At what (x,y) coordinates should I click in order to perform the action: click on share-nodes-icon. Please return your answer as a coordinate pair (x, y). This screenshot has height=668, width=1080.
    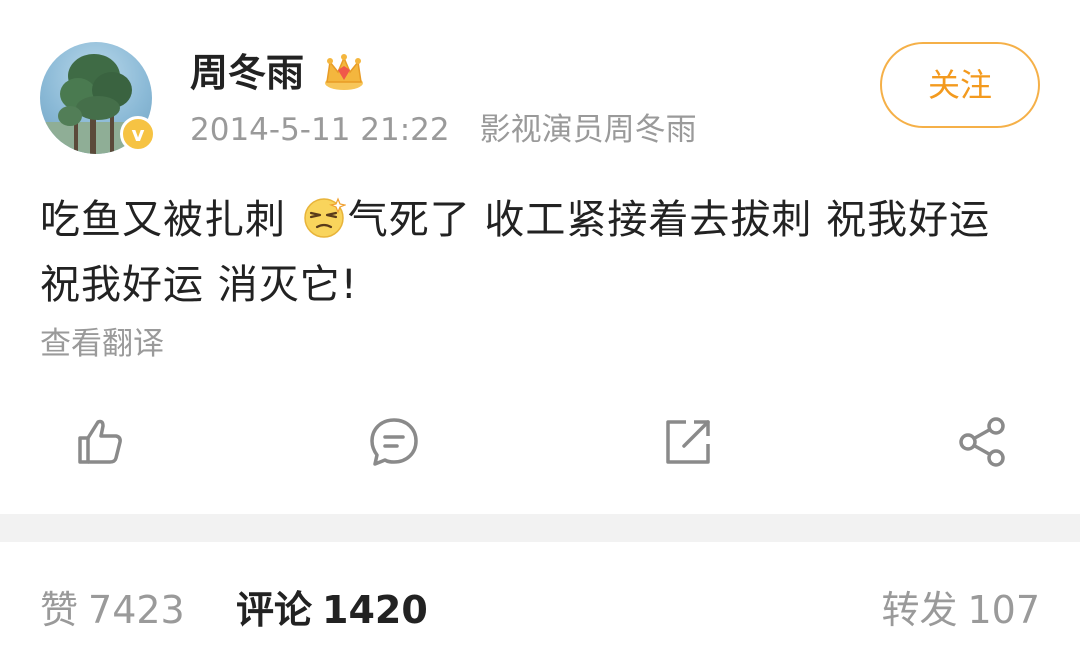
    Looking at the image, I should click on (982, 442).